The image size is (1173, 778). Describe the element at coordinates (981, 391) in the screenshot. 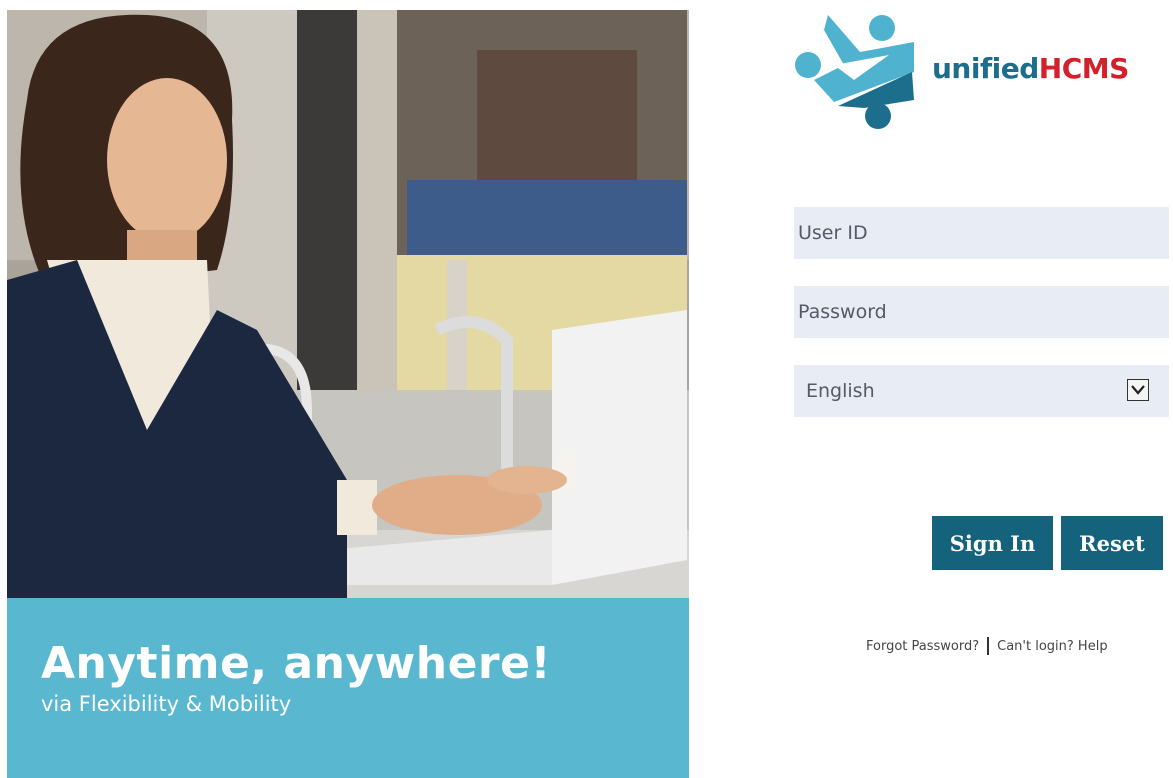

I see `language-select: English` at that location.